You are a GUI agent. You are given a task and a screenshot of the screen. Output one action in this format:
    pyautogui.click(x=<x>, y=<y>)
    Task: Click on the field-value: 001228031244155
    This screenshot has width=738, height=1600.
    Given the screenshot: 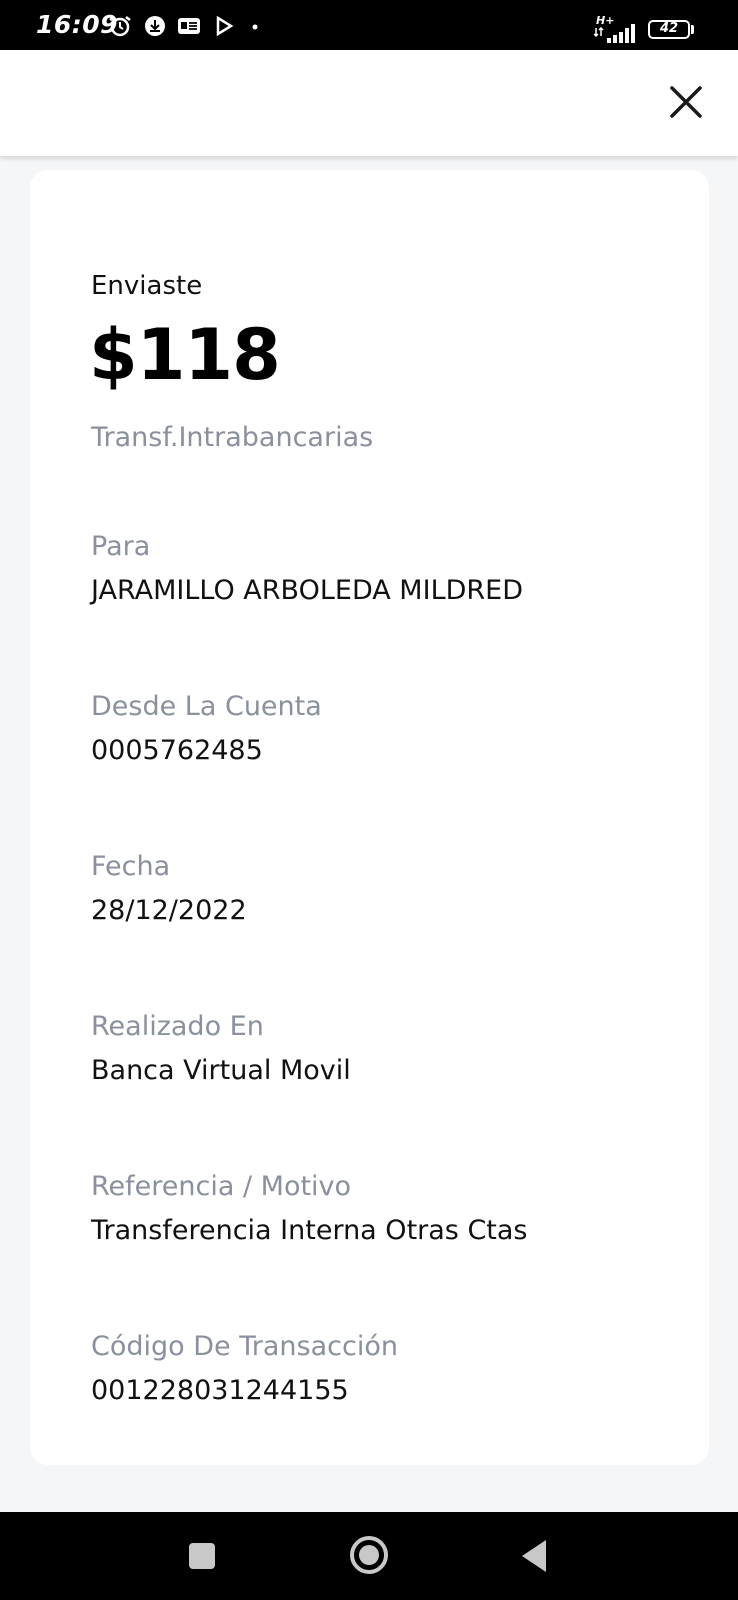 What is the action you would take?
    pyautogui.click(x=220, y=1390)
    